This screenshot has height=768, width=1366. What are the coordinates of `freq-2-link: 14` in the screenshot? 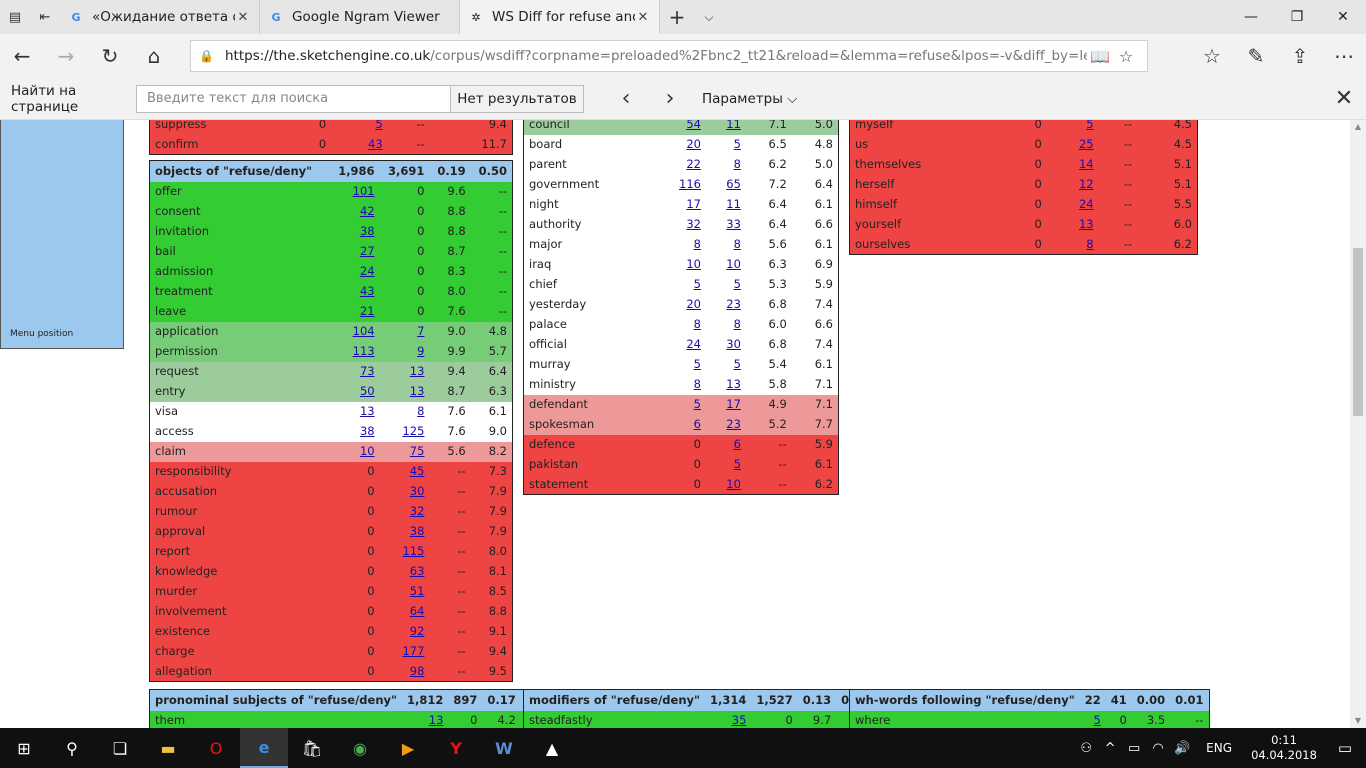 It's located at (1086, 164).